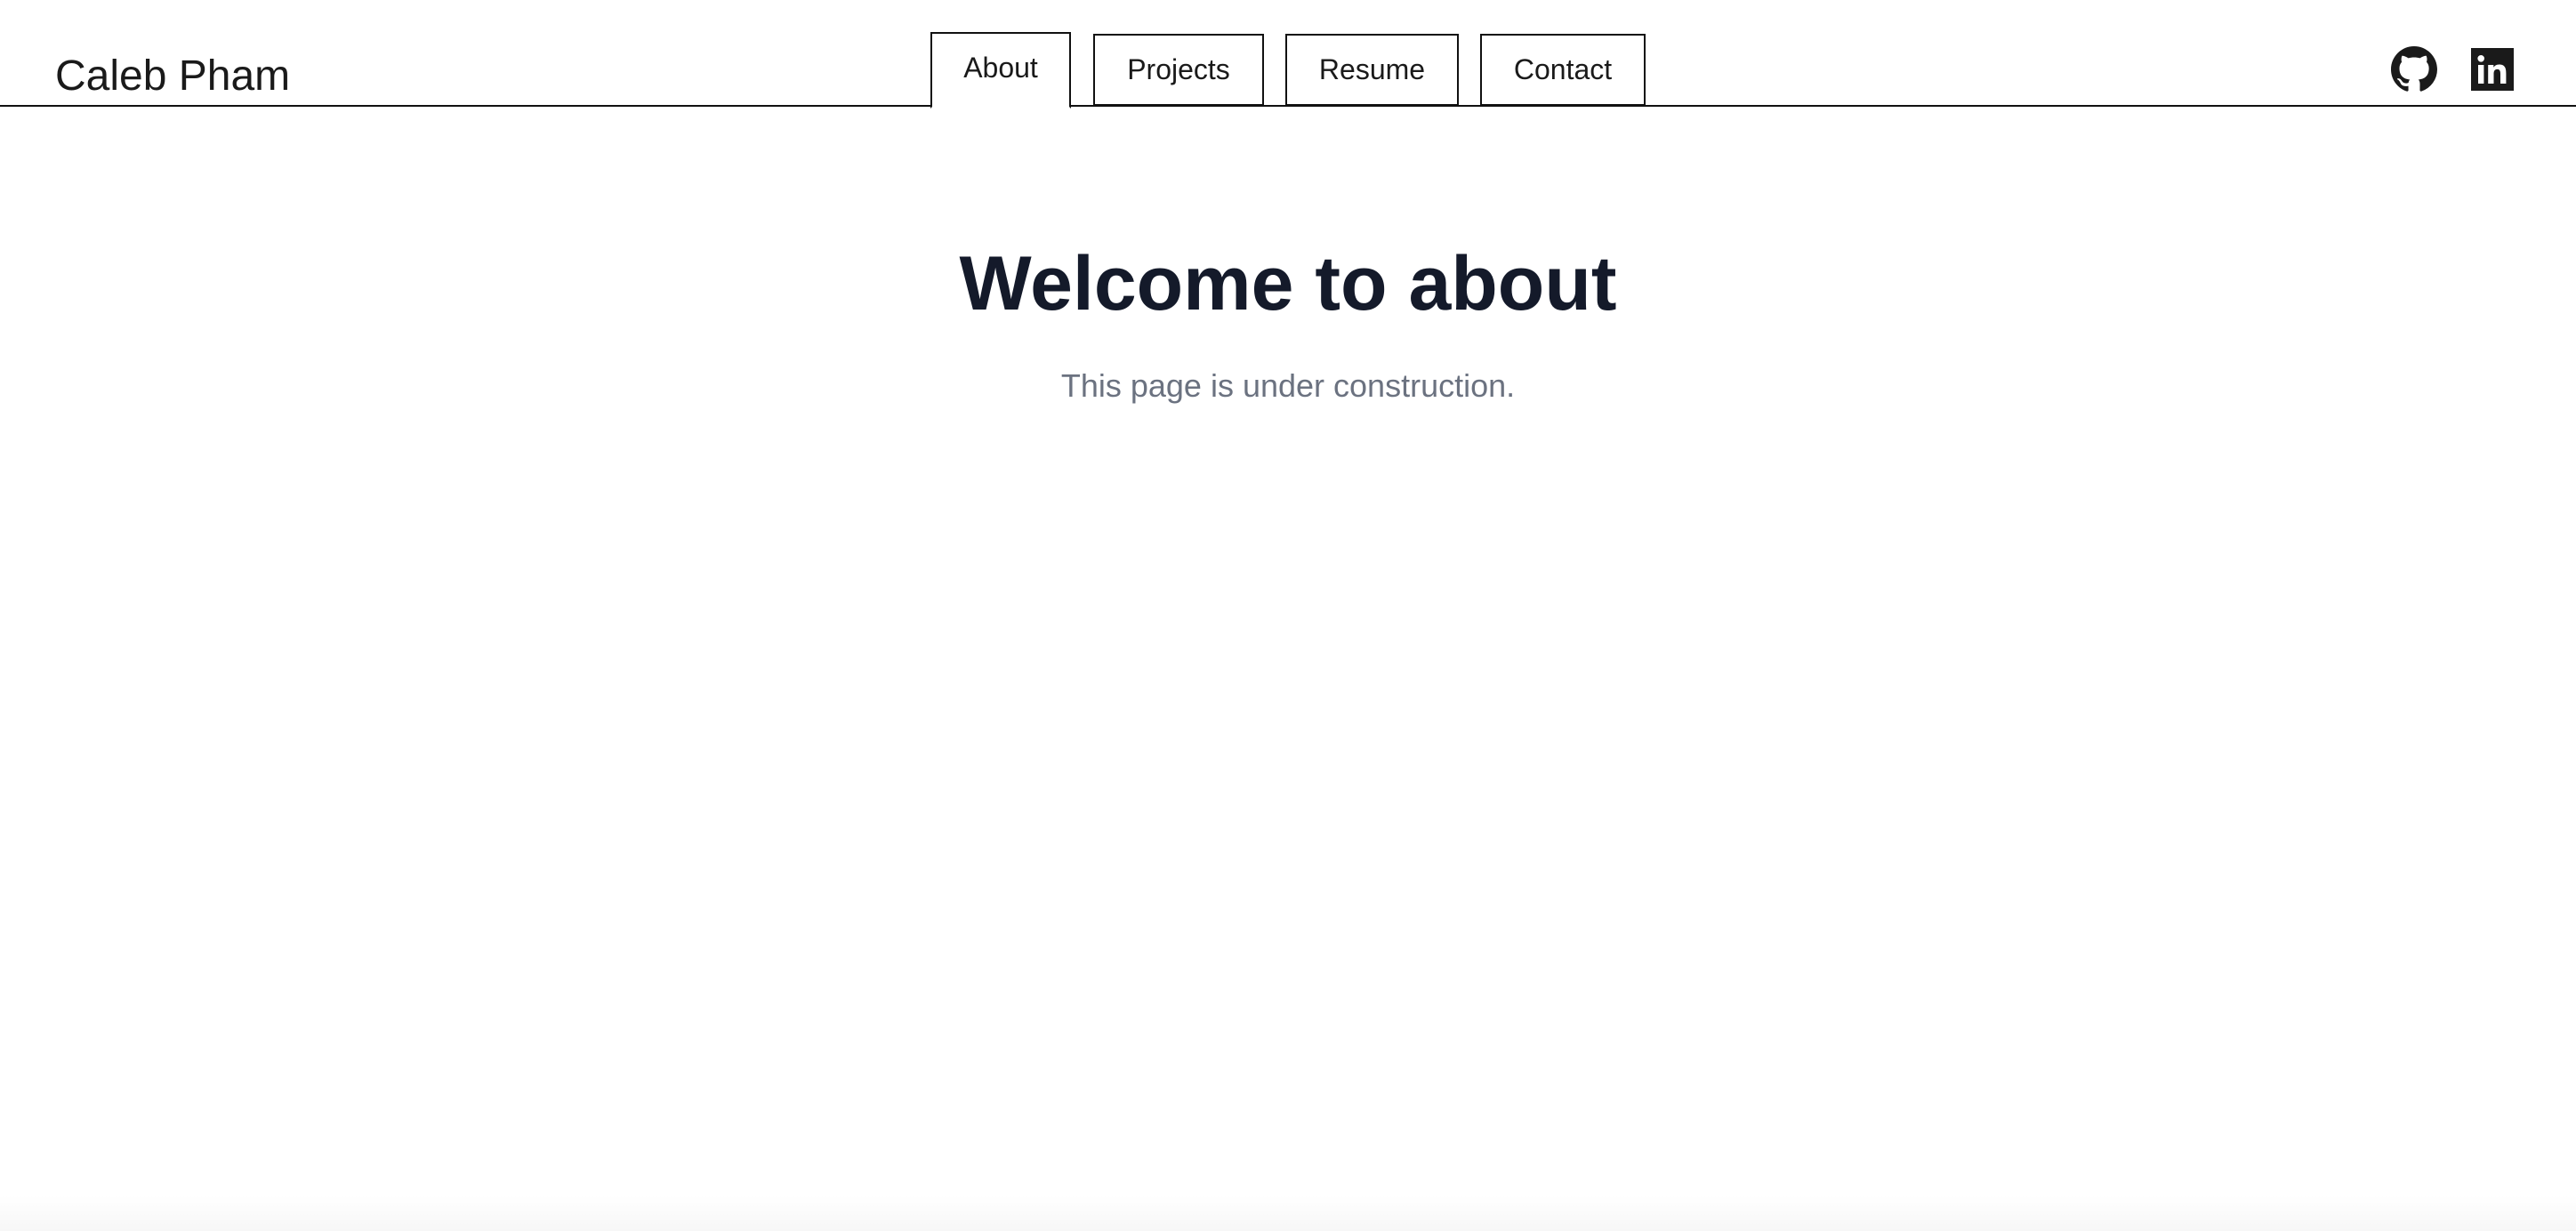 The image size is (2576, 1231). Describe the element at coordinates (1288, 1213) in the screenshot. I see `bottom-shadow` at that location.